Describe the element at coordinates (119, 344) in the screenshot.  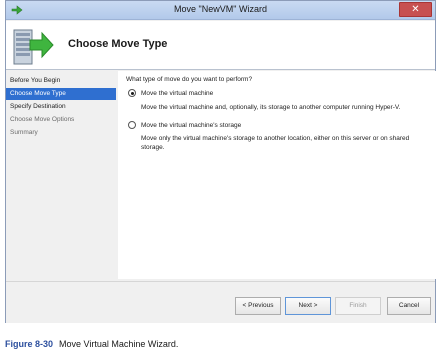
I see `figure-caption-text: Move Virtual Machine Wizard.` at that location.